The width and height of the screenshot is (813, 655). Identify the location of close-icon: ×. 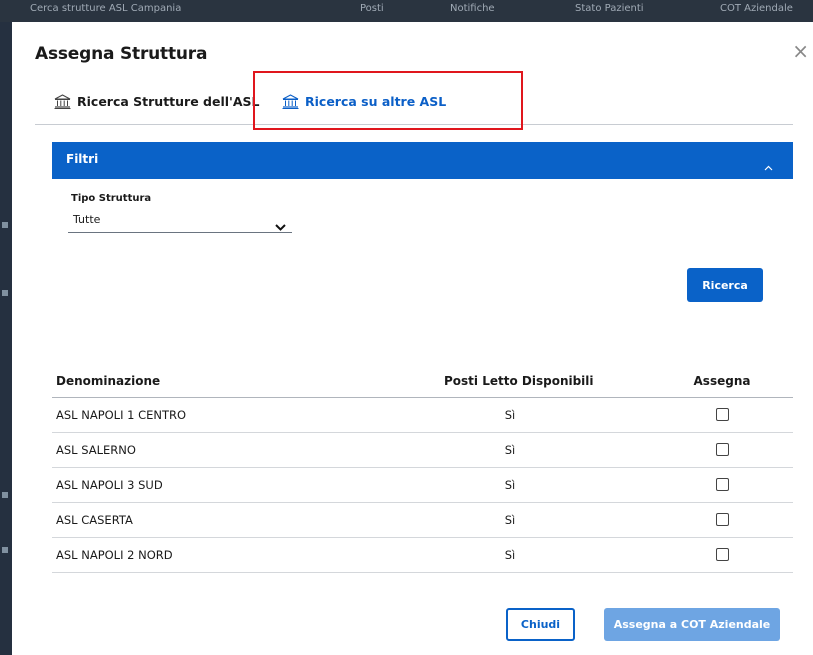
(800, 51).